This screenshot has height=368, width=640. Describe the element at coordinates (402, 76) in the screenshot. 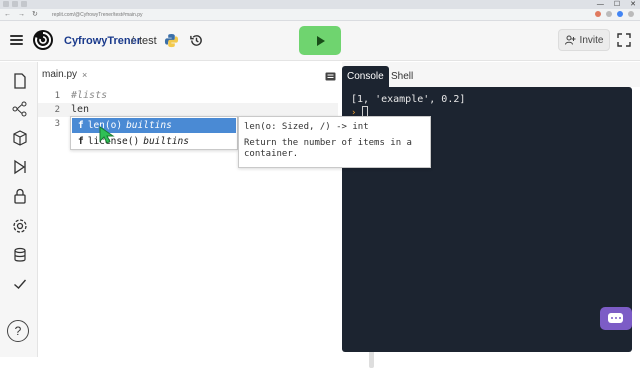

I see `tab-shell: Shell` at that location.